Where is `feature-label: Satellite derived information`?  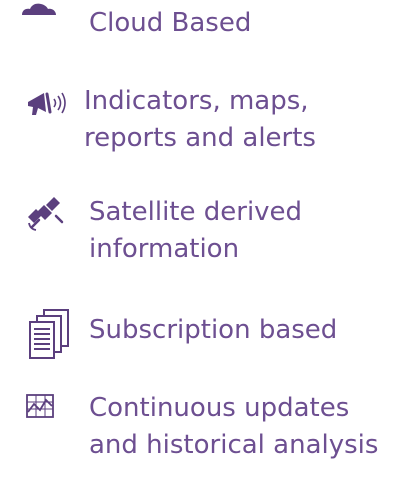
feature-label: Satellite derived information is located at coordinates (196, 230).